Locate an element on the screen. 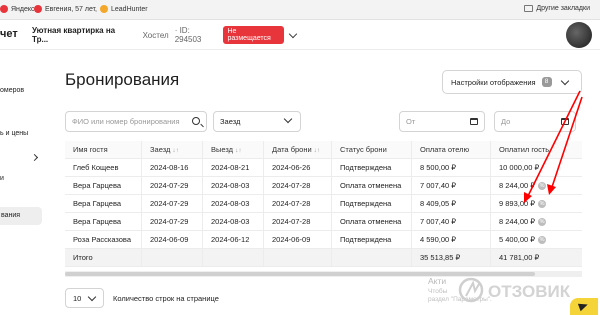 The image size is (600, 315). cell-value: 5 400,00 ₽ is located at coordinates (517, 239).